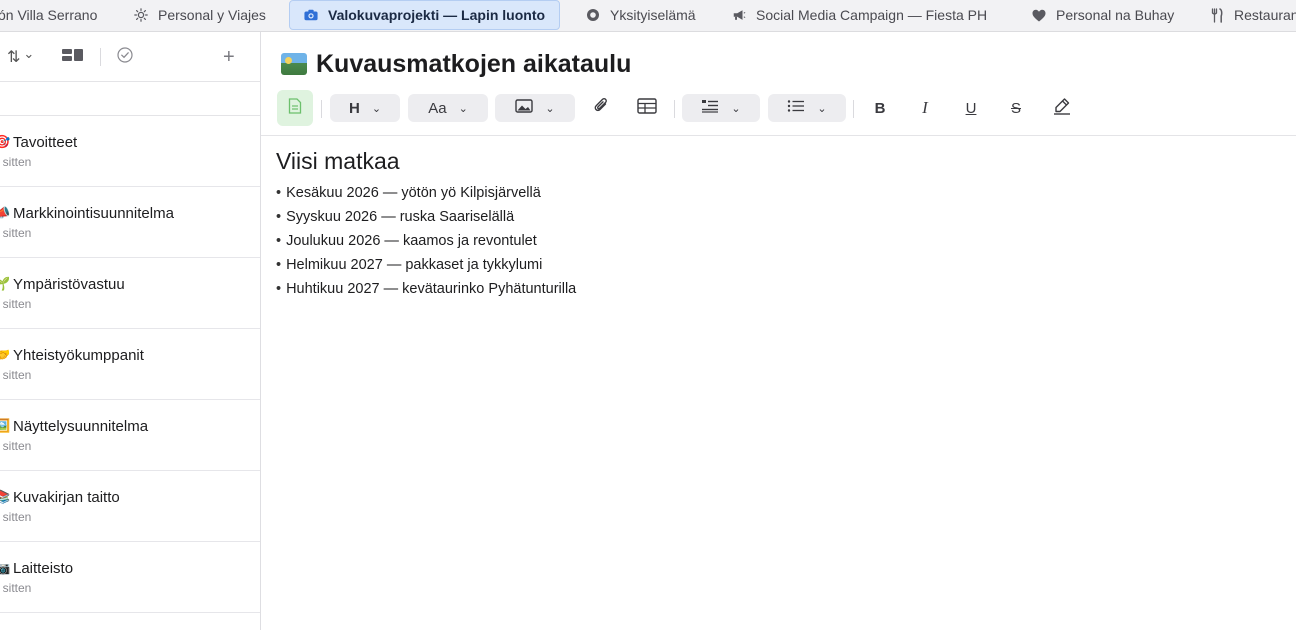 The height and width of the screenshot is (630, 1296). I want to click on tab-label: Yksityiselämä, so click(653, 15).